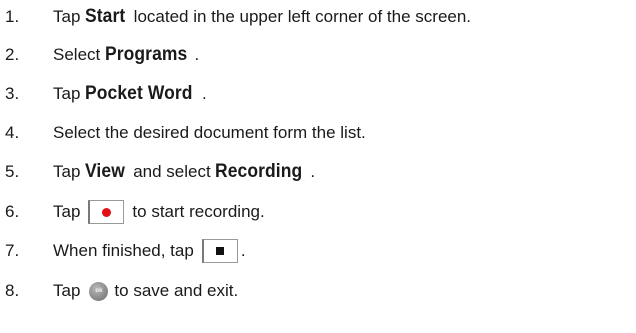  What do you see at coordinates (12, 211) in the screenshot?
I see `step-number: 6.` at bounding box center [12, 211].